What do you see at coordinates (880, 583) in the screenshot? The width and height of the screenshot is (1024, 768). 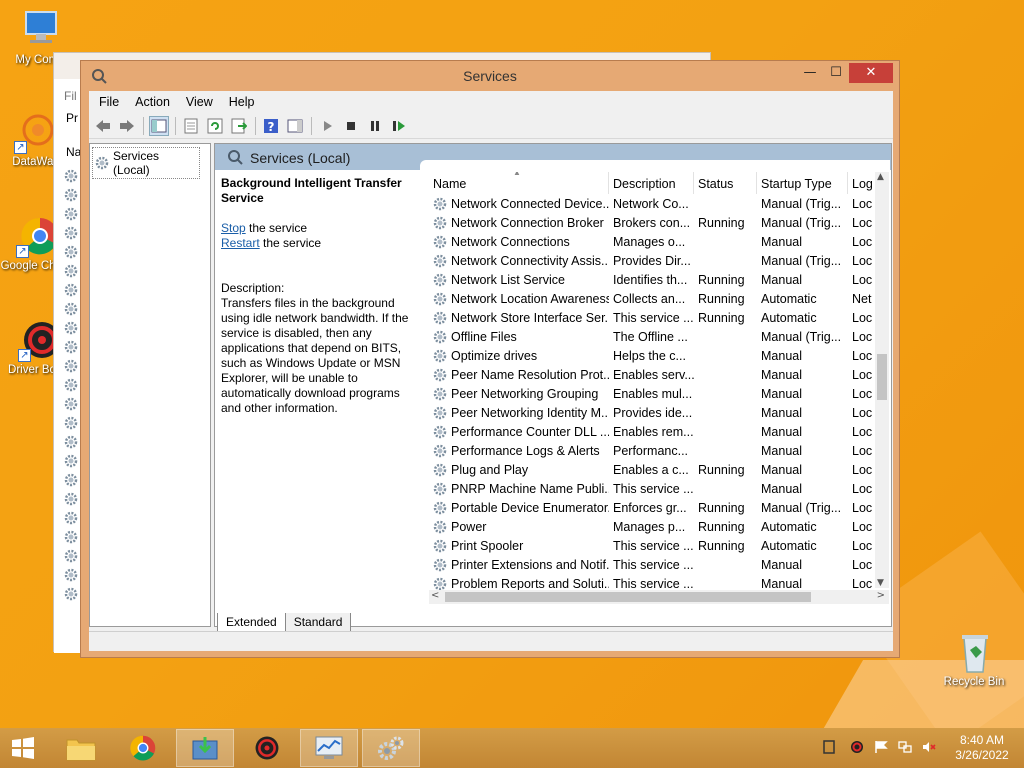 I see `scroll-down-icon: ▼` at bounding box center [880, 583].